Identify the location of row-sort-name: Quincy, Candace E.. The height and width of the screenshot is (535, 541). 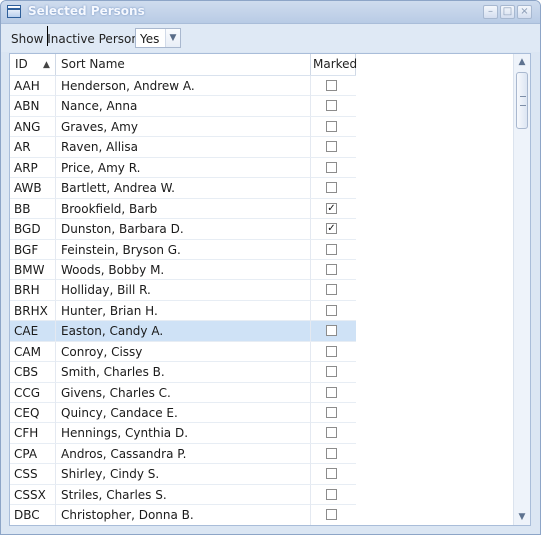
(183, 413).